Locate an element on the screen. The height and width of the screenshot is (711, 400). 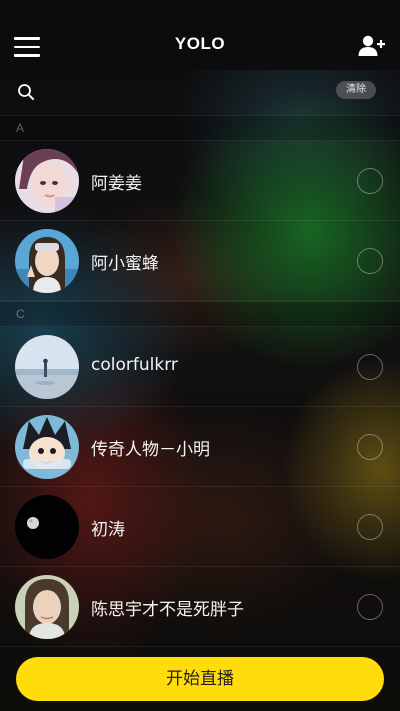
contact-row: colorfulkrr is located at coordinates (200, 367).